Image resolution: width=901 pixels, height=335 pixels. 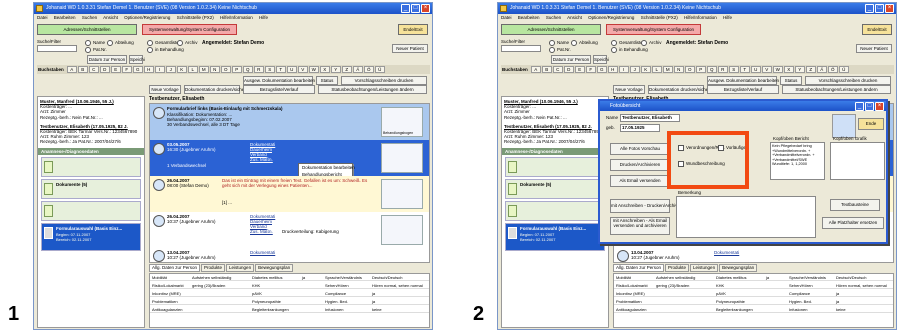 I want to click on tab: Allg. Daten zur Person, so click(x=639, y=268).